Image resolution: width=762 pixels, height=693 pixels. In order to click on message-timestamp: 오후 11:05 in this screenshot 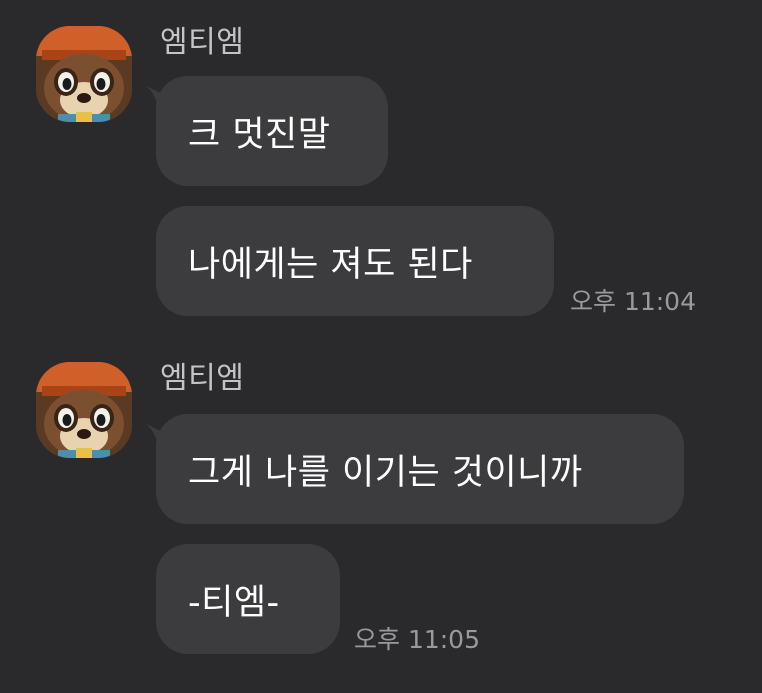, I will do `click(417, 639)`.